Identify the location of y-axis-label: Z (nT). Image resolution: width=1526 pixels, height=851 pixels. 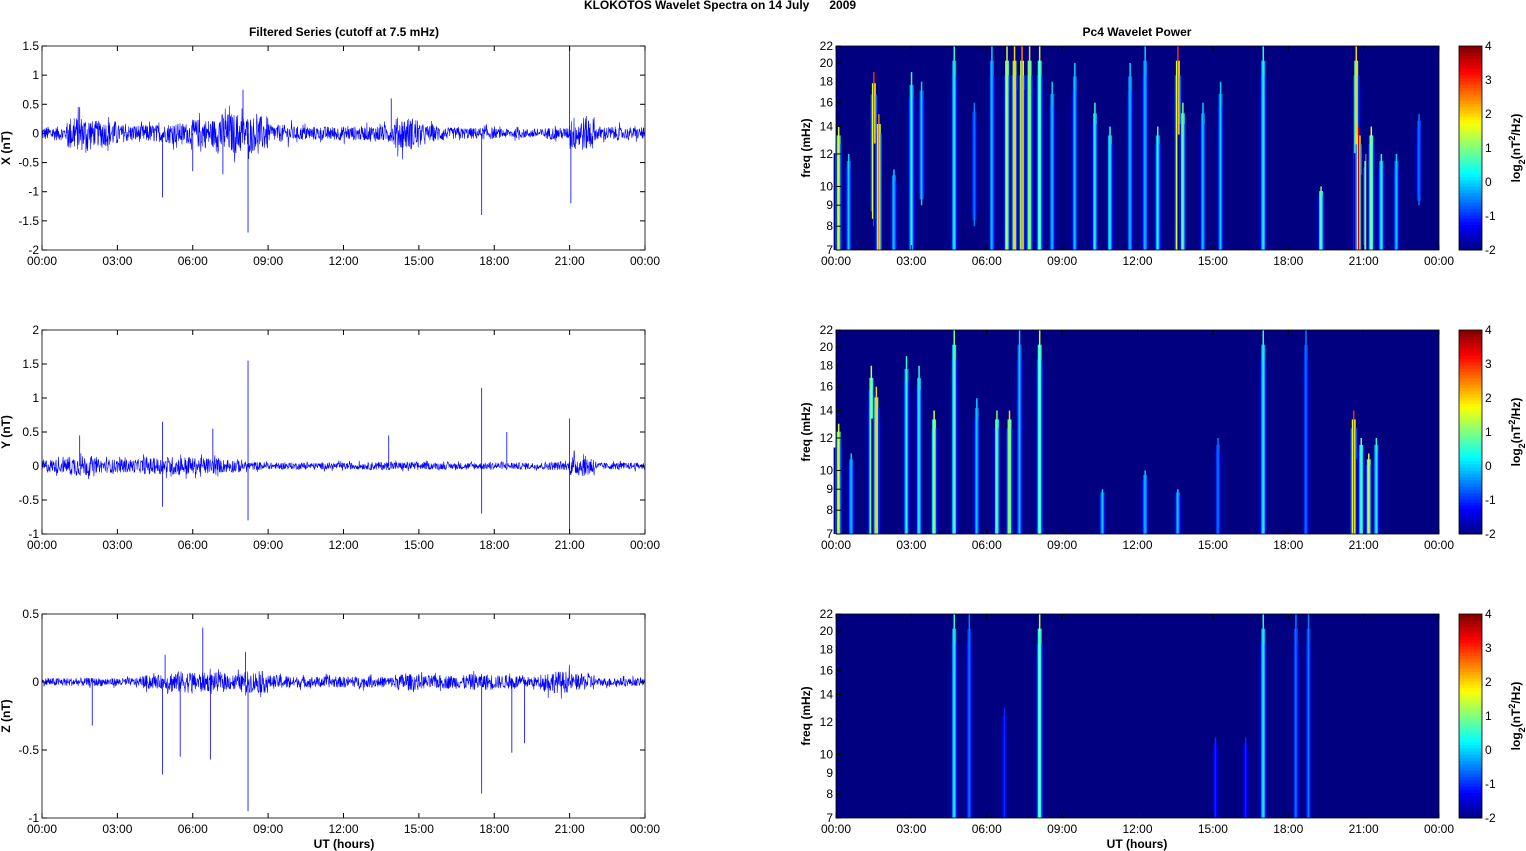
(6, 715).